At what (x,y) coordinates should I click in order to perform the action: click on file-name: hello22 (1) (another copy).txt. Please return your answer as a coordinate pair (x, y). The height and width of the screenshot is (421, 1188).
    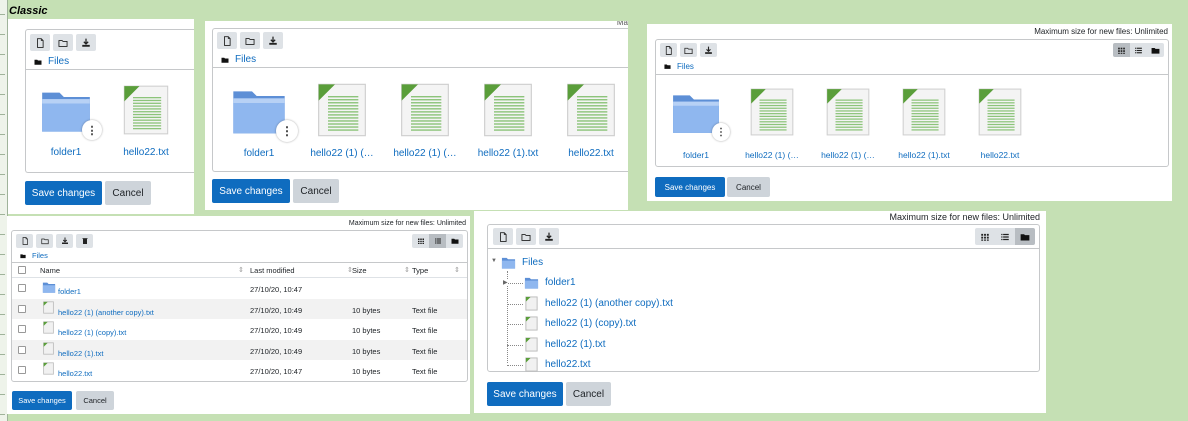
    Looking at the image, I should click on (106, 312).